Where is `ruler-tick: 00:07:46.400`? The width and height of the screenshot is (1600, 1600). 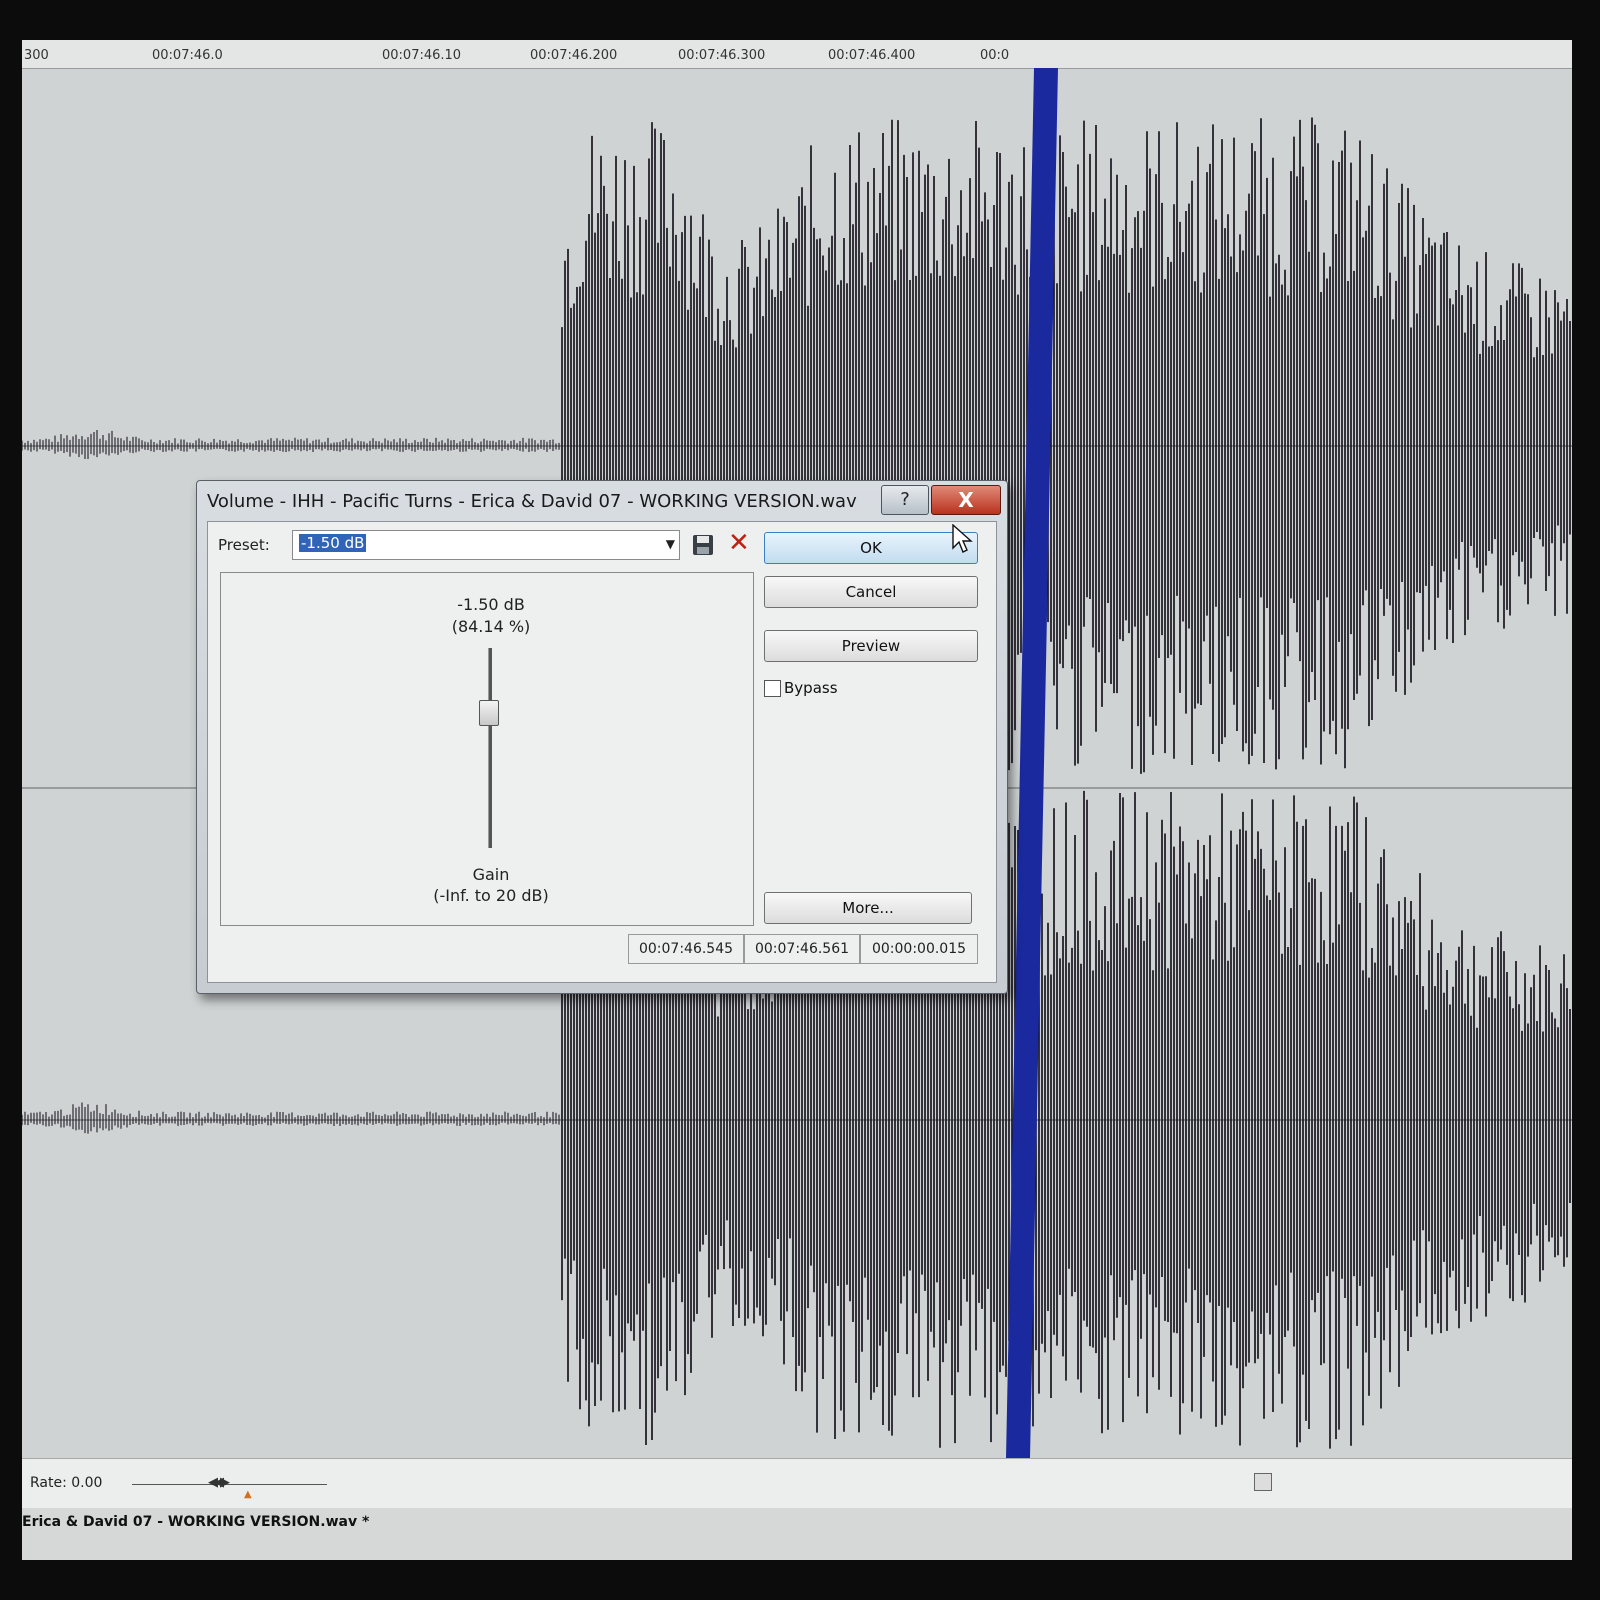 ruler-tick: 00:07:46.400 is located at coordinates (872, 55).